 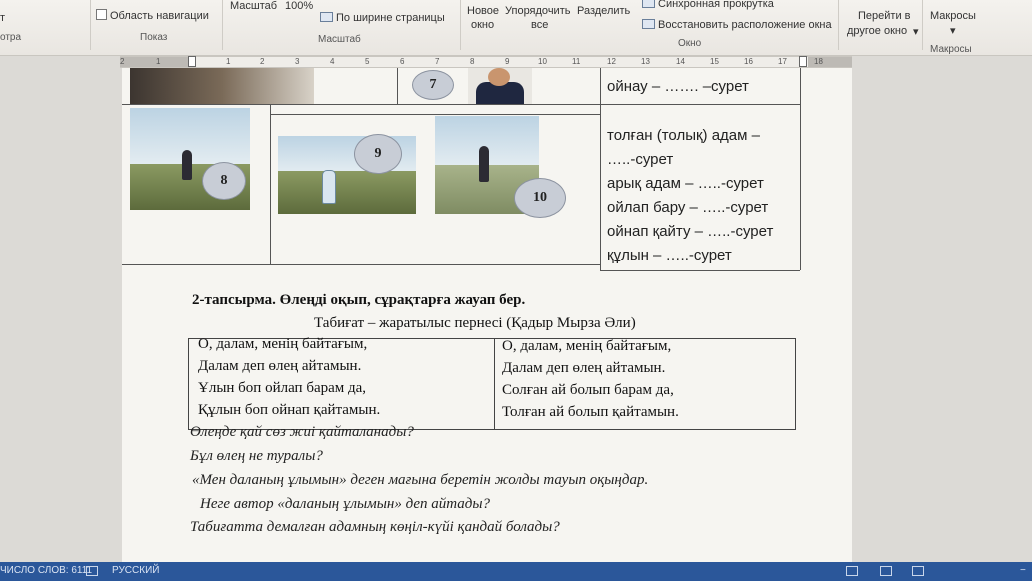 I want to click on question-line: Неге автор «даланың ұлымын» деп айтады?, so click(x=345, y=504).